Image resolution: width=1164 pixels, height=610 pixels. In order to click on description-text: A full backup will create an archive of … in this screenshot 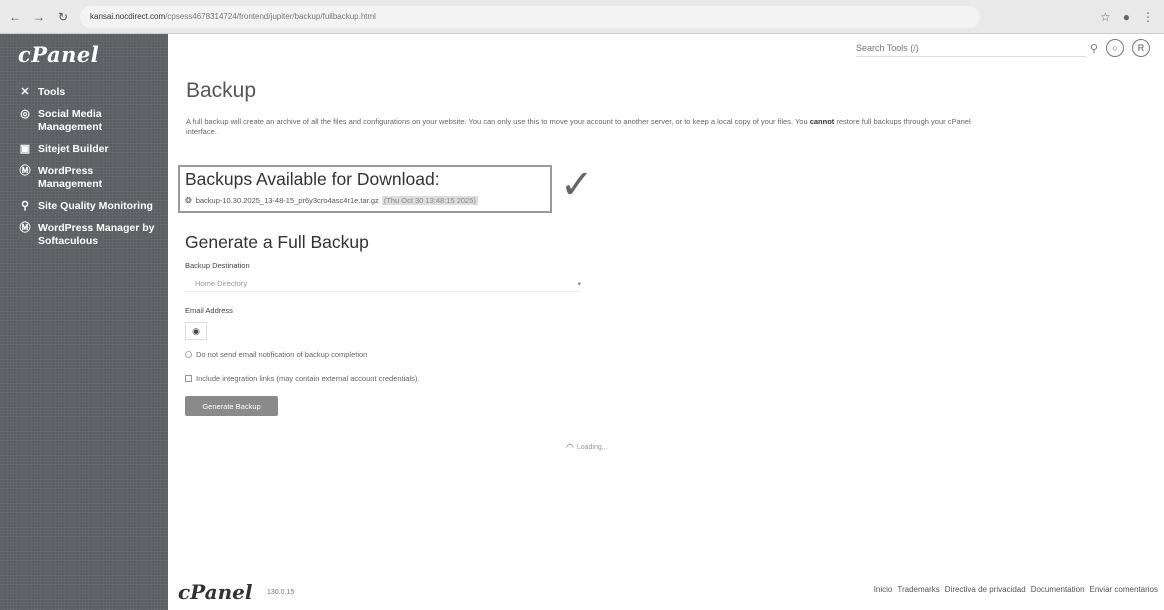, I will do `click(498, 121)`.